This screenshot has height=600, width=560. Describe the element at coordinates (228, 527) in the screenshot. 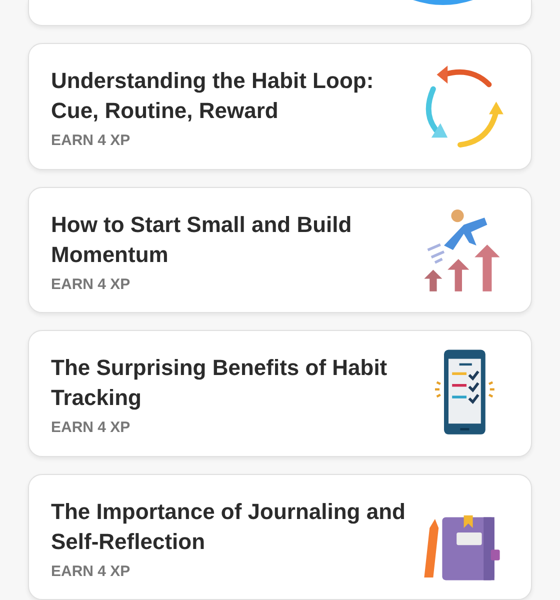

I see `lesson-title: The Importance of Journaling and Self-Reflection` at that location.